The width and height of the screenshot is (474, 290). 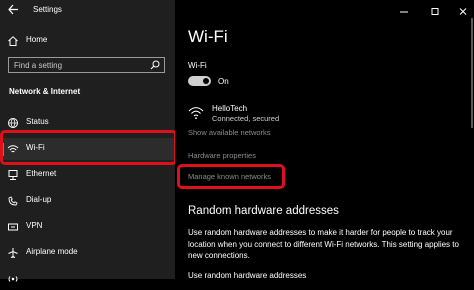 I want to click on toggle-knob, so click(x=206, y=81).